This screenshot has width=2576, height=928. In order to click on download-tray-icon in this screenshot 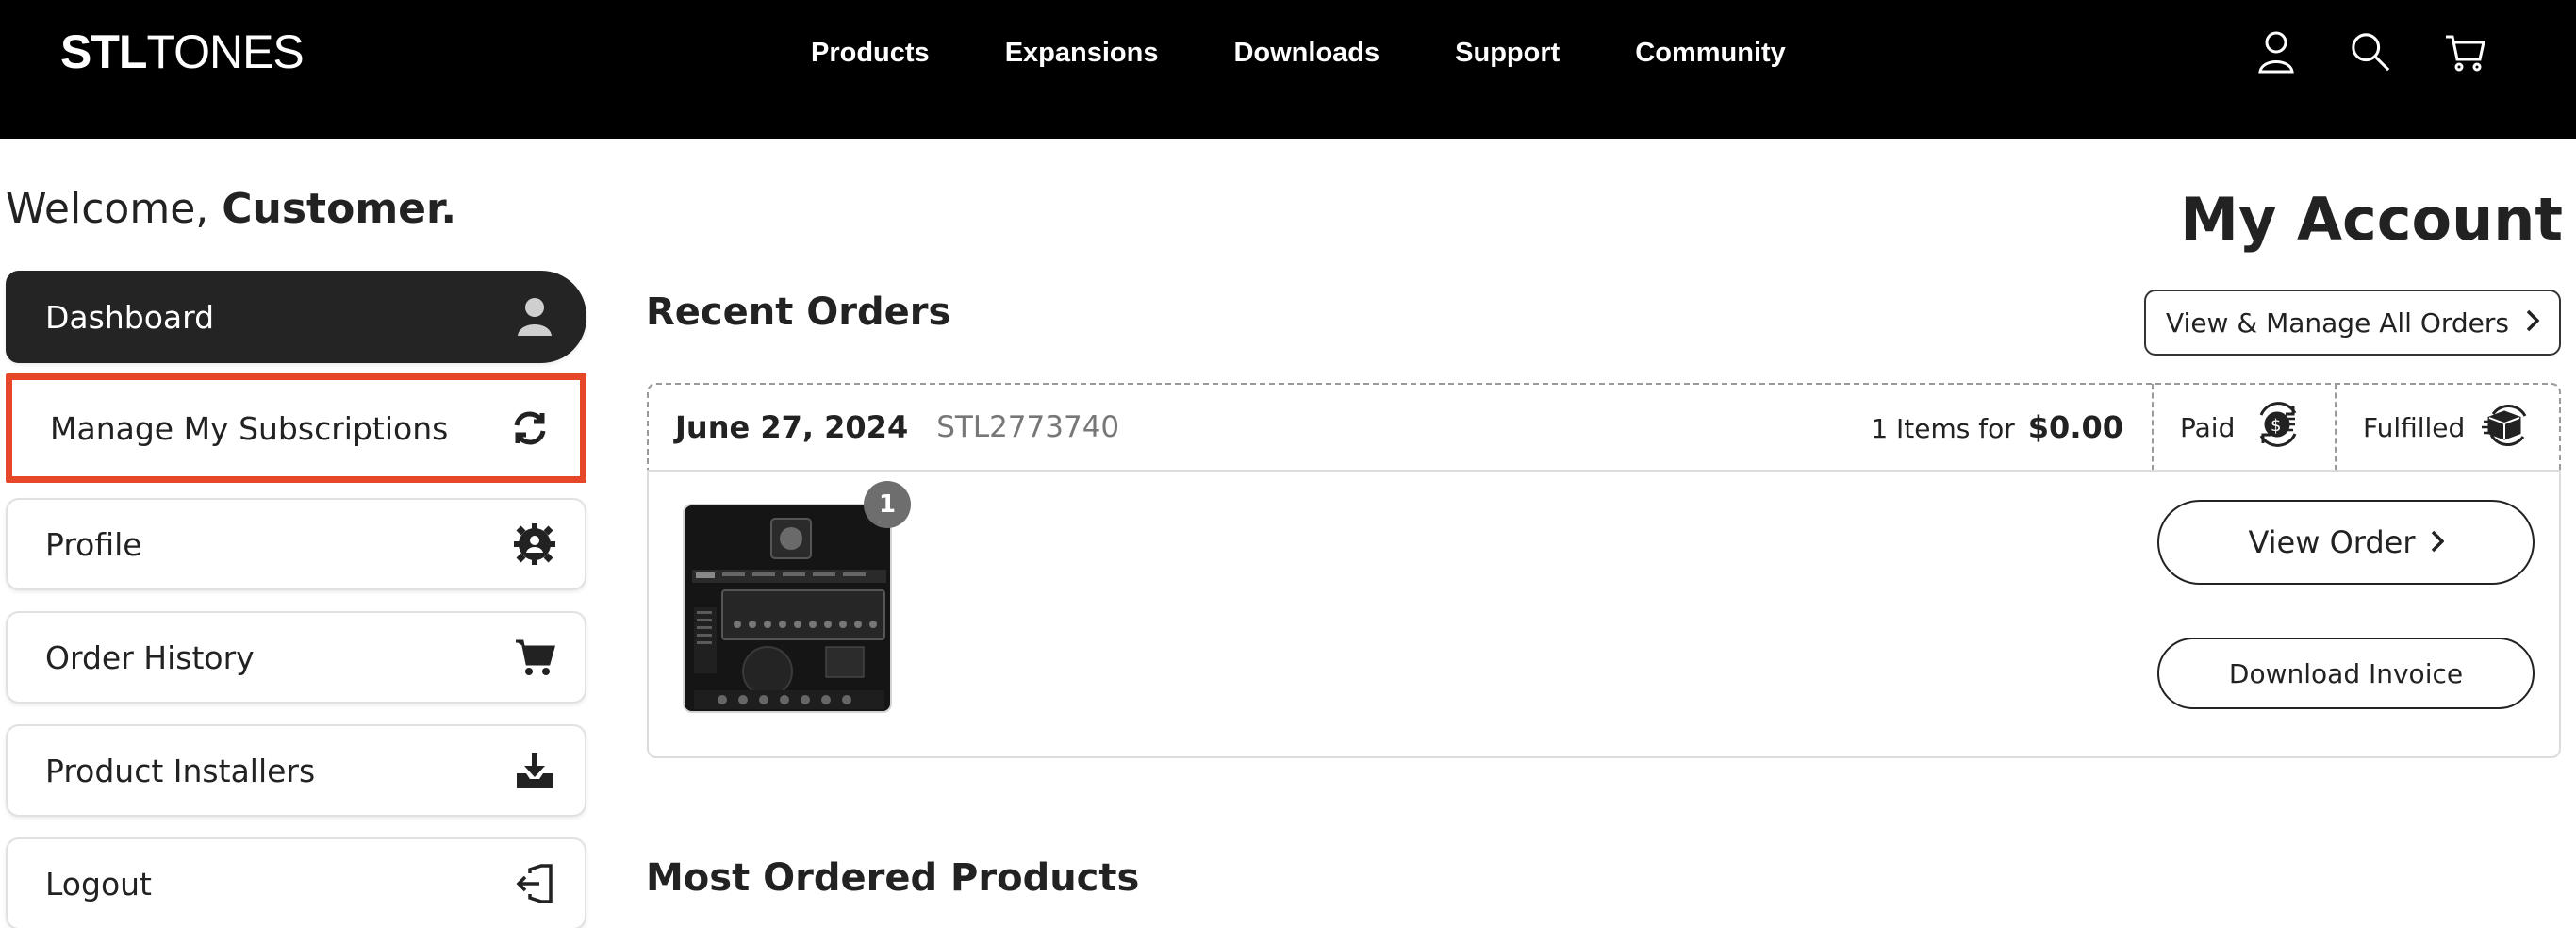, I will do `click(534, 770)`.